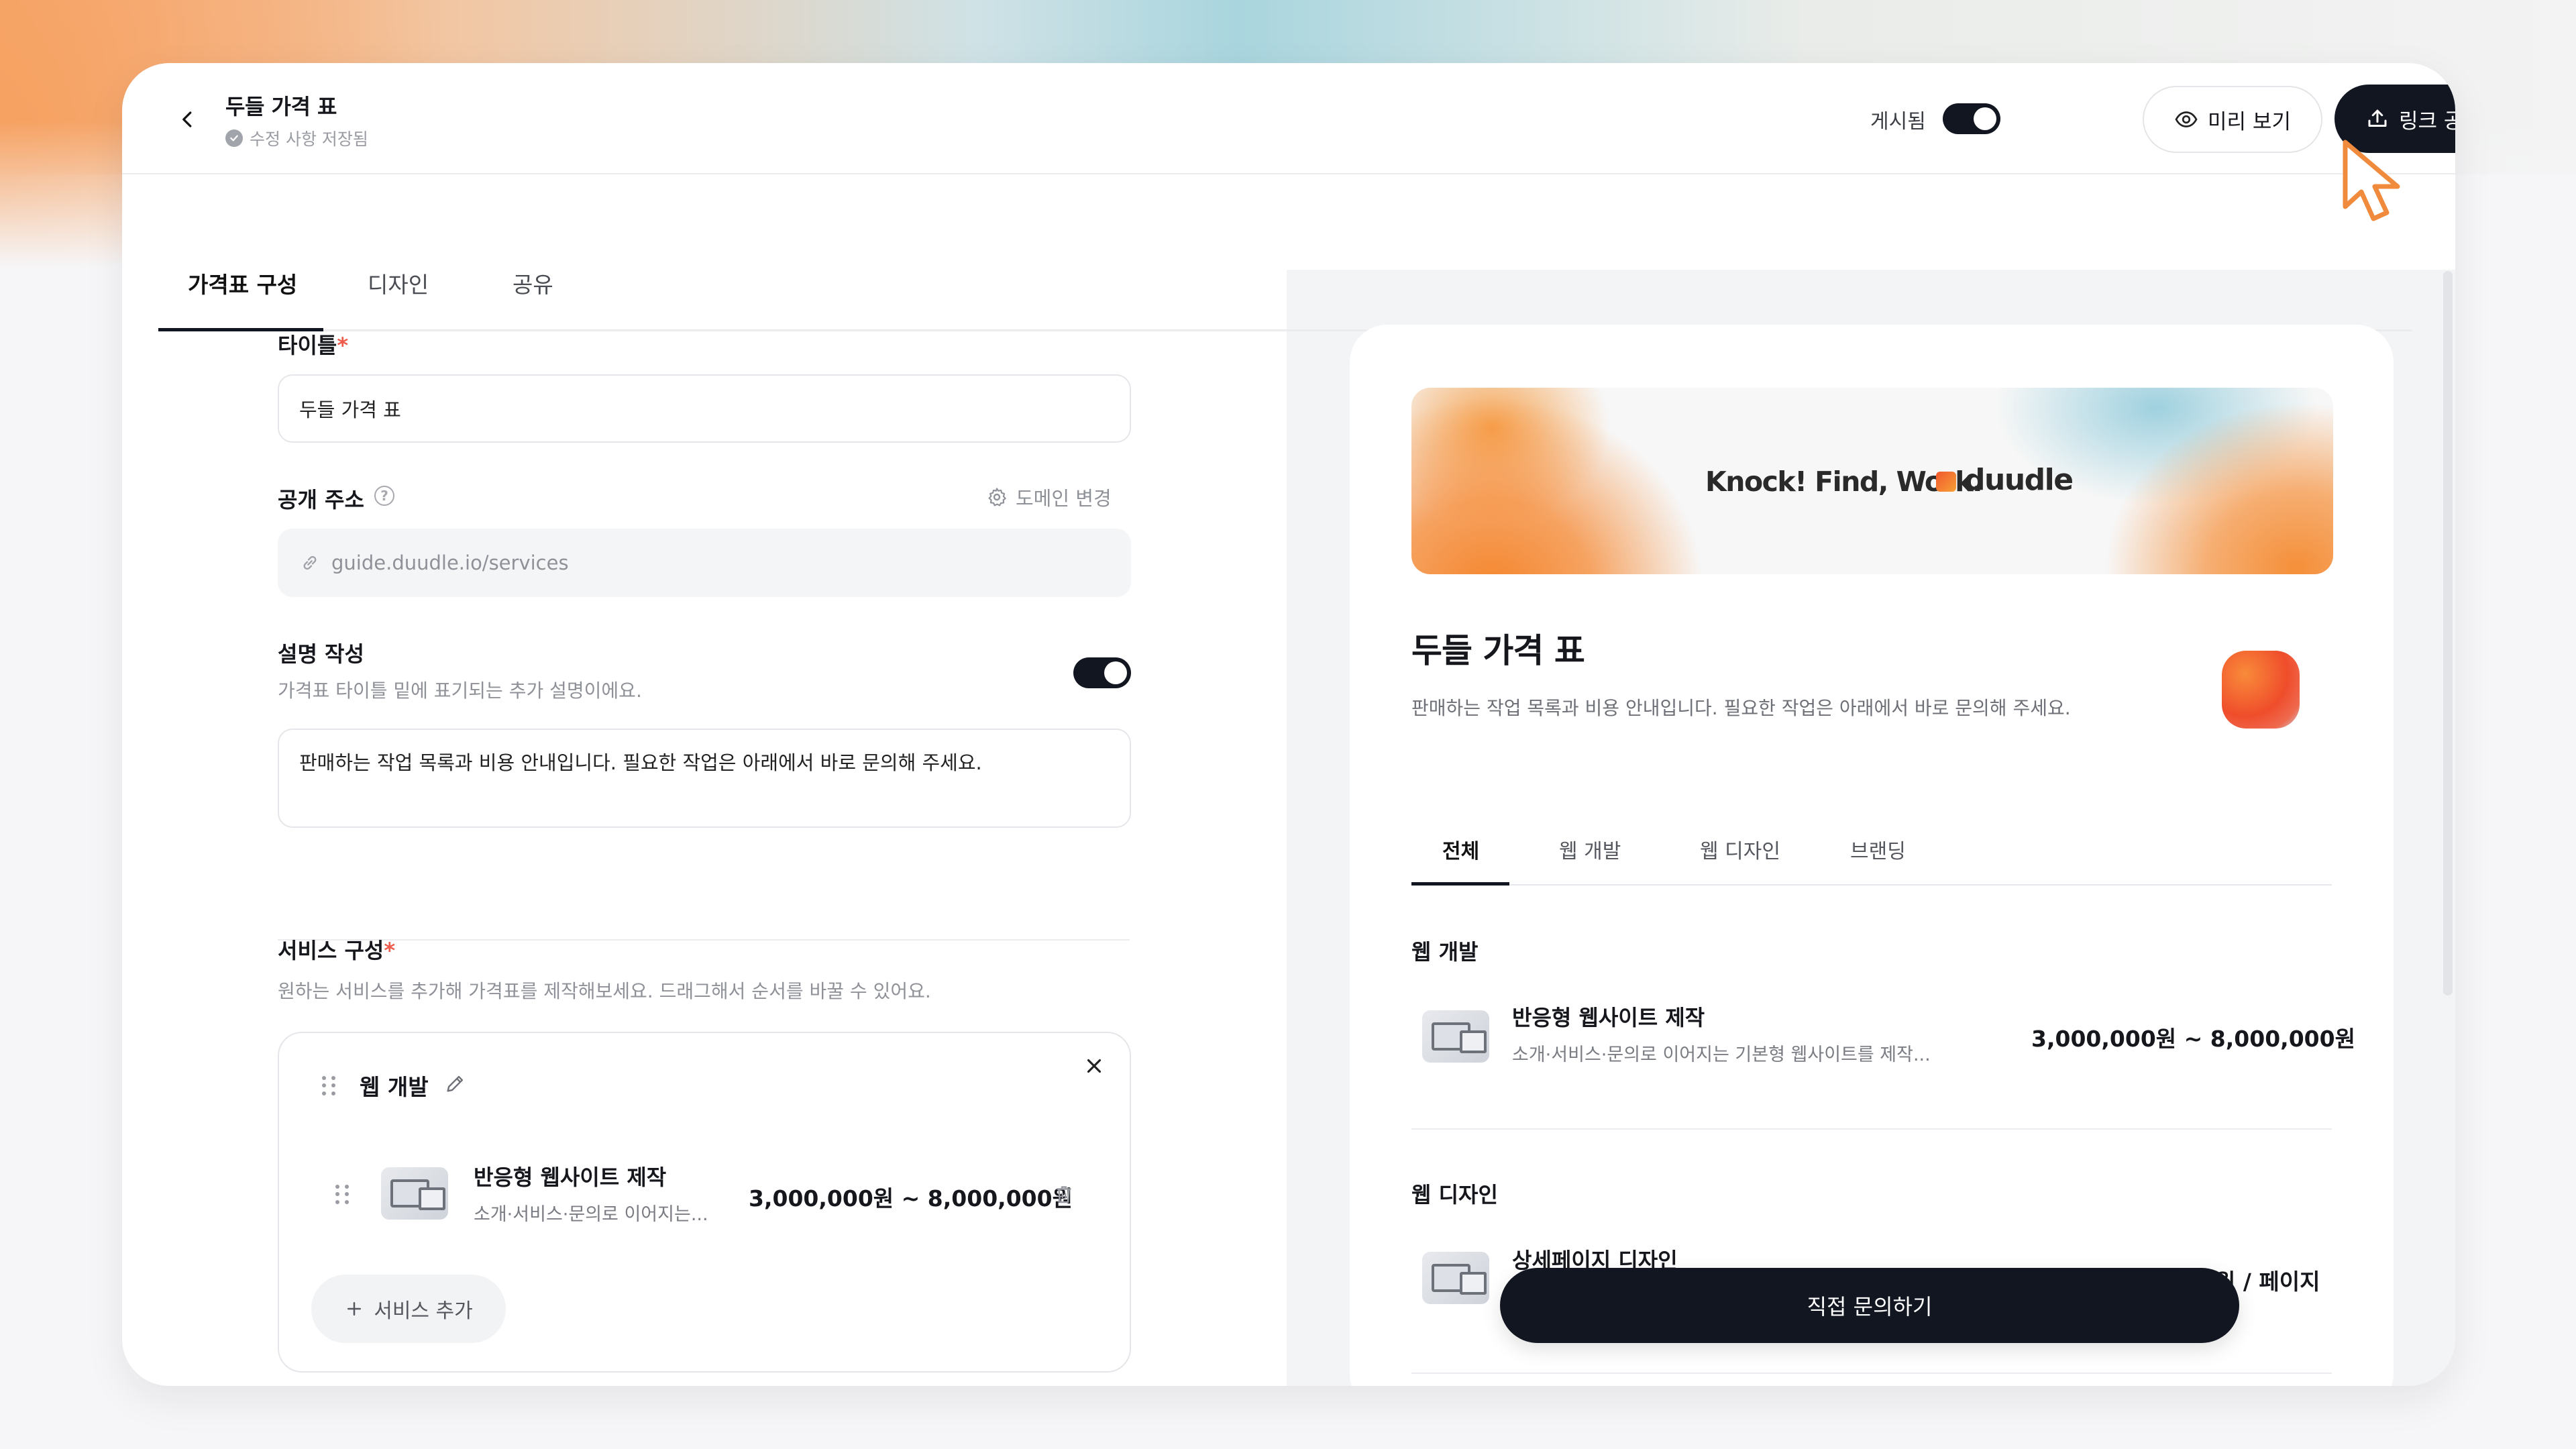 The image size is (2576, 1449). Describe the element at coordinates (321, 500) in the screenshot. I see `address-field-label: 공개 주소` at that location.